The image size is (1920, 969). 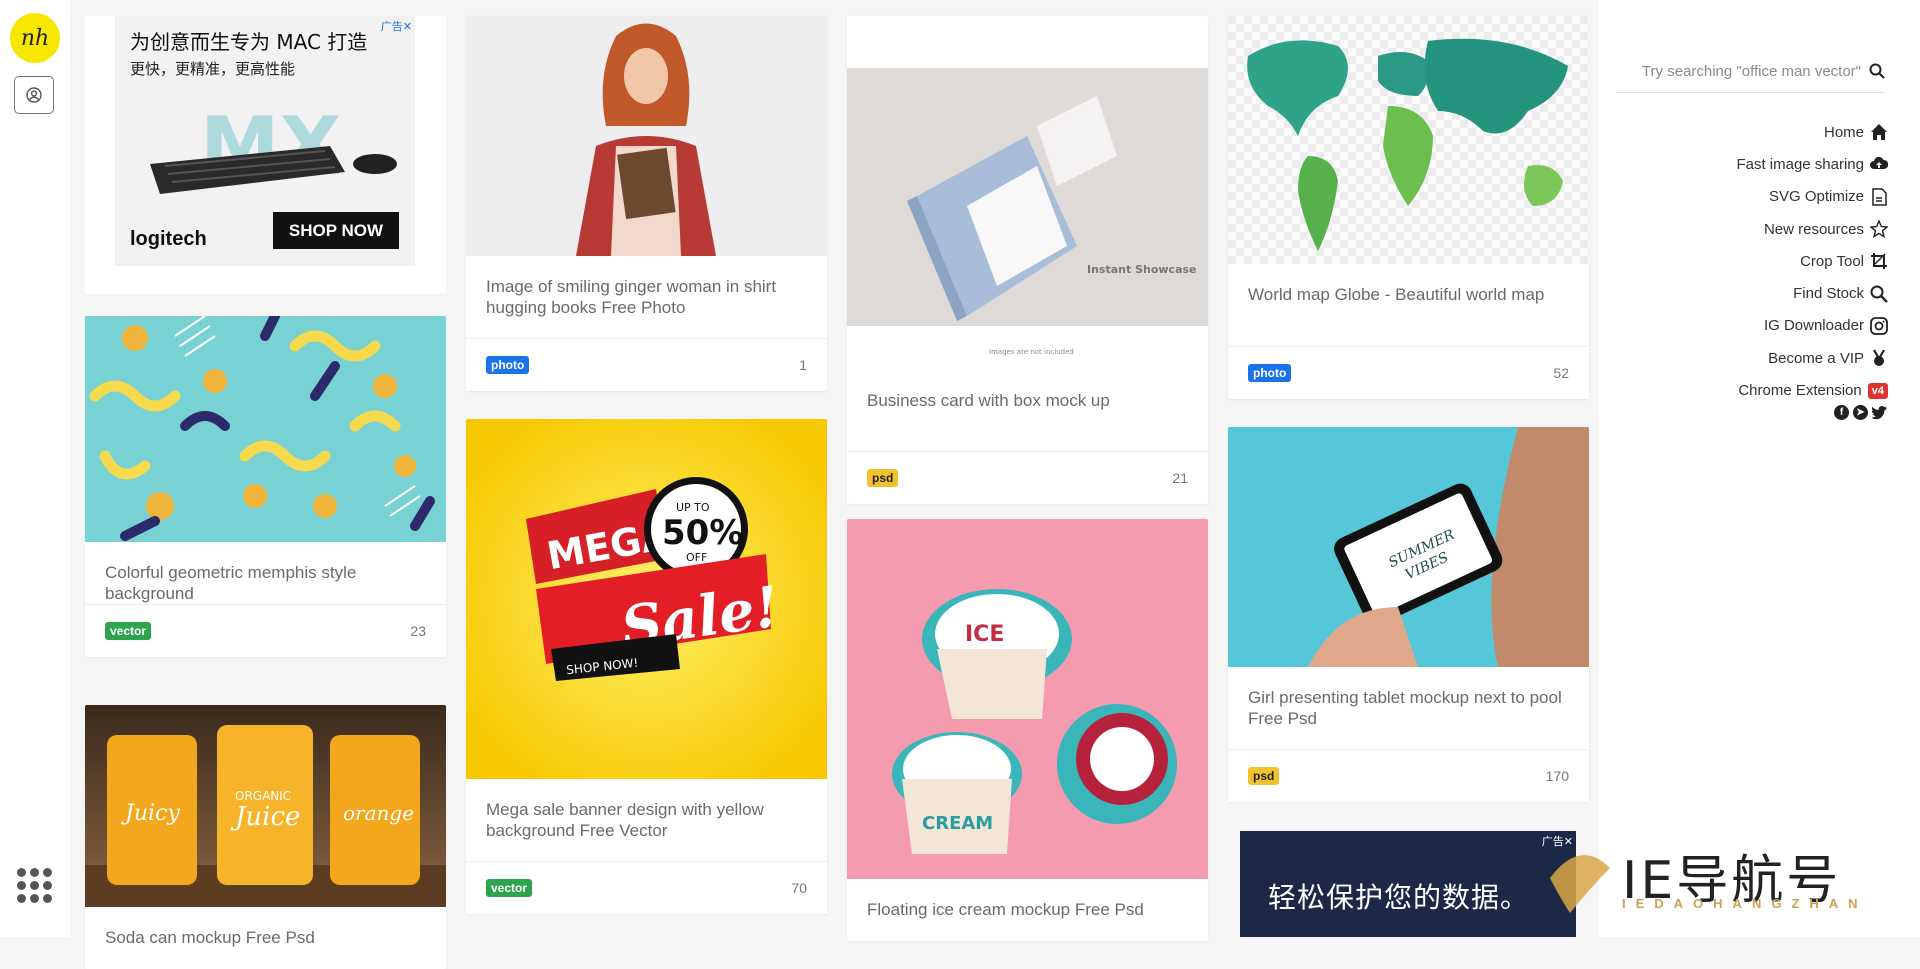 I want to click on business-card-image: Instant Showcase Images are not included, so click(x=1027, y=193).